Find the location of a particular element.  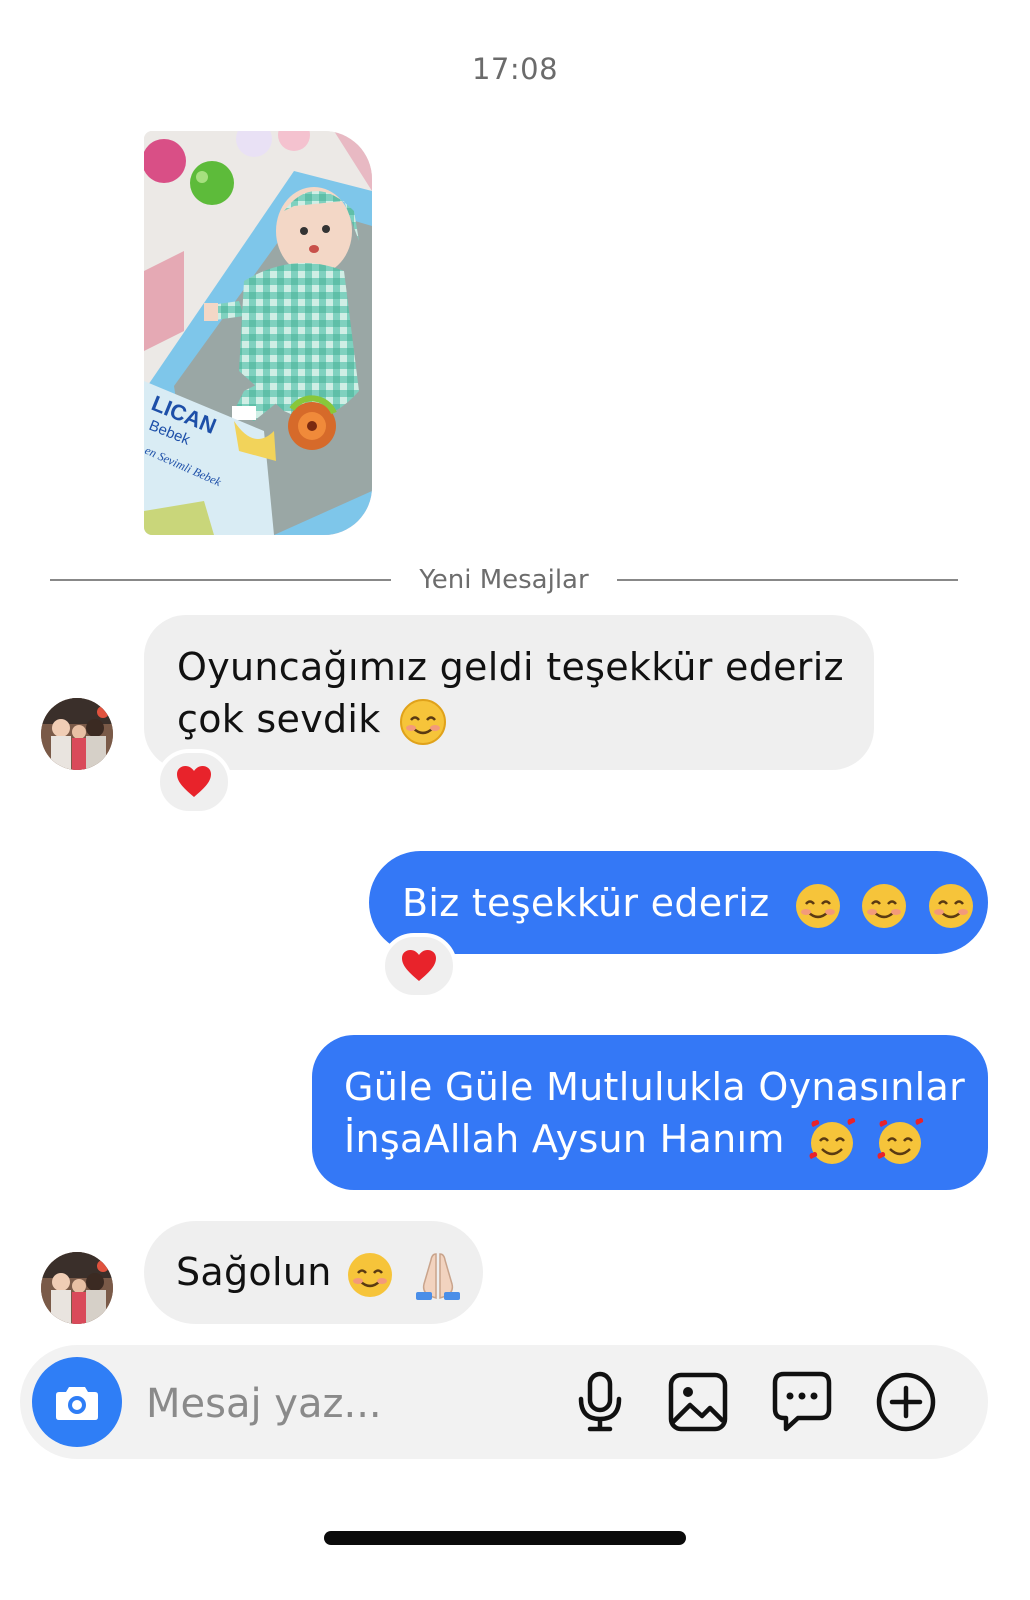

camera-button is located at coordinates (77, 1402).